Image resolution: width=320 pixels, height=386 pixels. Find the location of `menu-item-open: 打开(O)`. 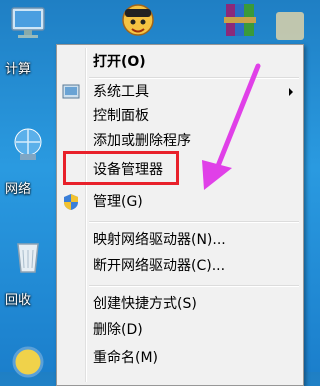

menu-item-open: 打开(O) is located at coordinates (119, 62).